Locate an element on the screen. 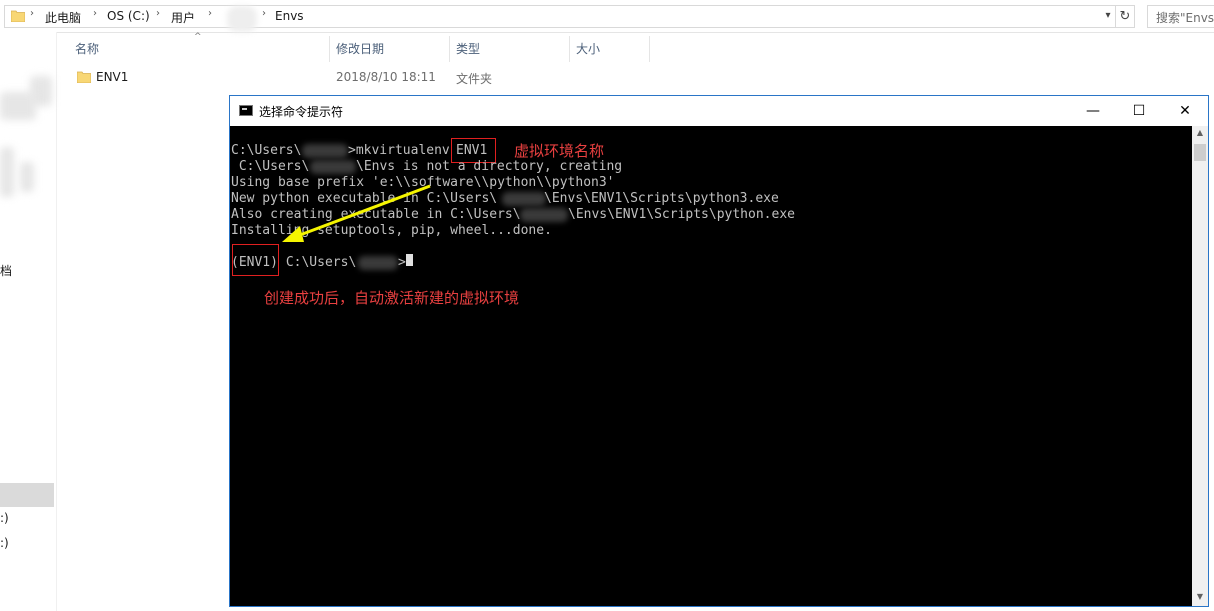 This screenshot has height=611, width=1214. arrow-icon is located at coordinates (356, 213).